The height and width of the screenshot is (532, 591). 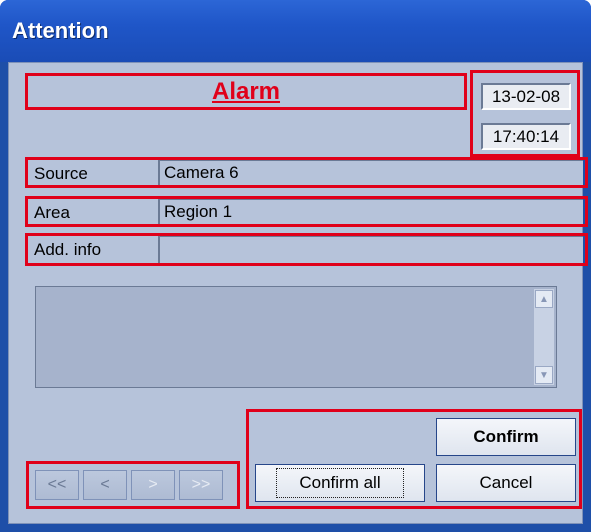 What do you see at coordinates (295, 31) in the screenshot?
I see `title-bar: Attention` at bounding box center [295, 31].